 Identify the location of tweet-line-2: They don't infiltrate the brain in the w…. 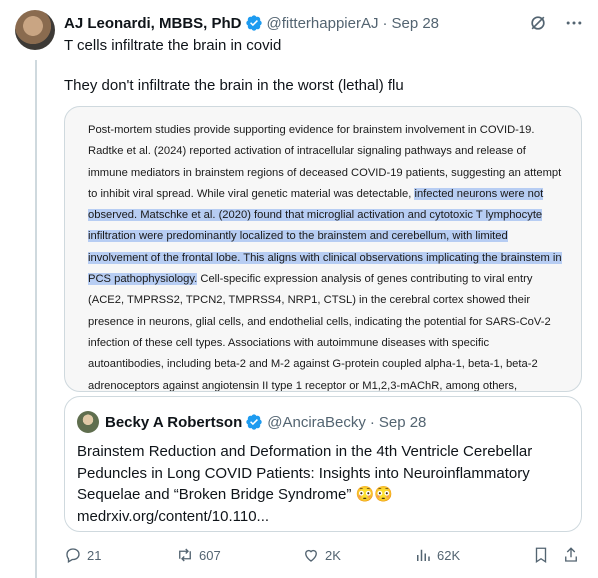
(234, 85).